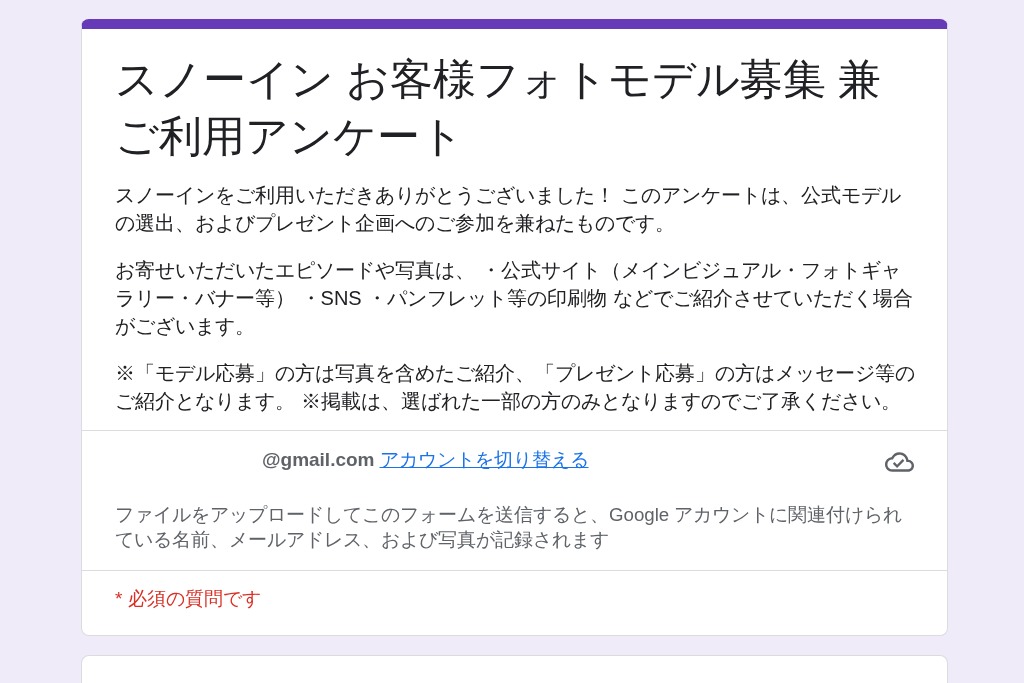 Image resolution: width=1024 pixels, height=683 pixels. I want to click on form-title: スノーイン お客様フォトモデル募集 兼ご利用アンケート, so click(498, 108).